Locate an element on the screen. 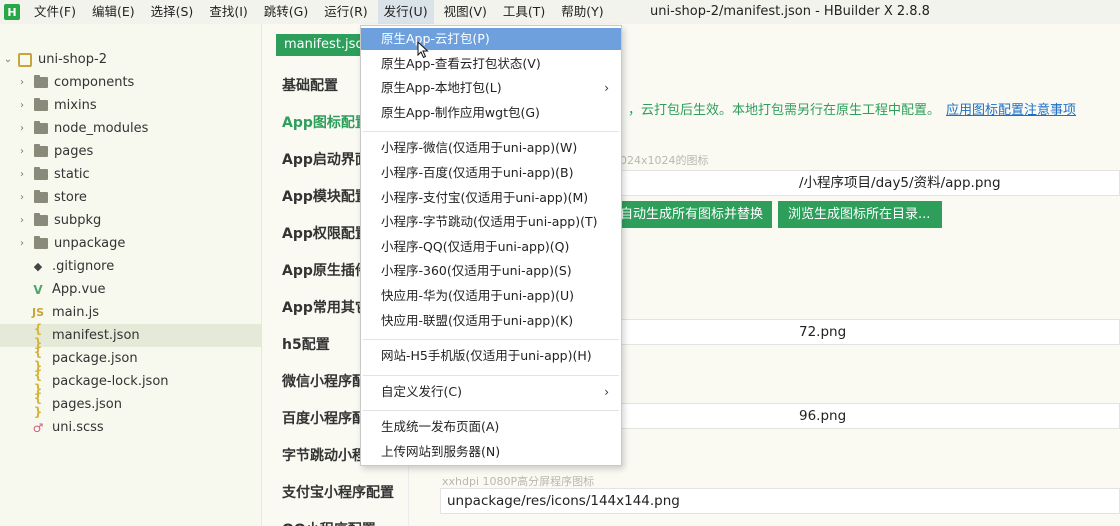  autogen-icons-button: 自动生成所有图标并替换 is located at coordinates (692, 214).